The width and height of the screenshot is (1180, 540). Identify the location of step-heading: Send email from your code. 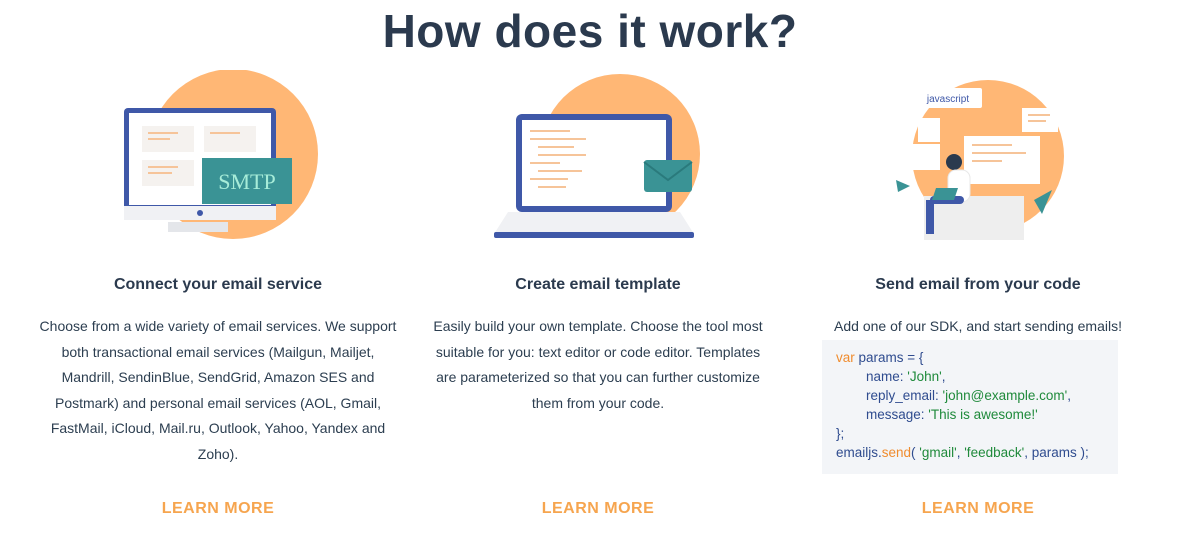
(978, 284).